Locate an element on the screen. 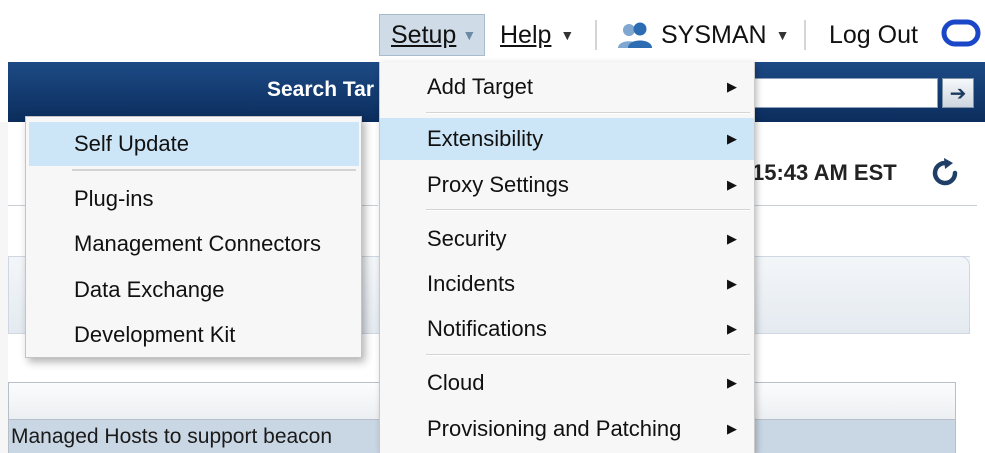 This screenshot has width=985, height=453. menu-item-label: Extensibility is located at coordinates (485, 138).